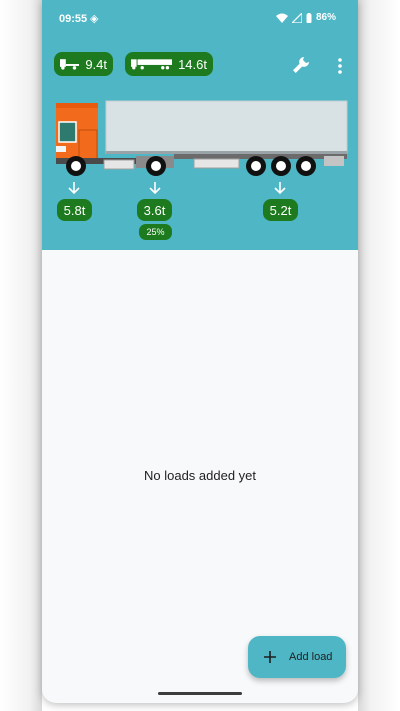  Describe the element at coordinates (270, 657) in the screenshot. I see `plus-icon` at that location.